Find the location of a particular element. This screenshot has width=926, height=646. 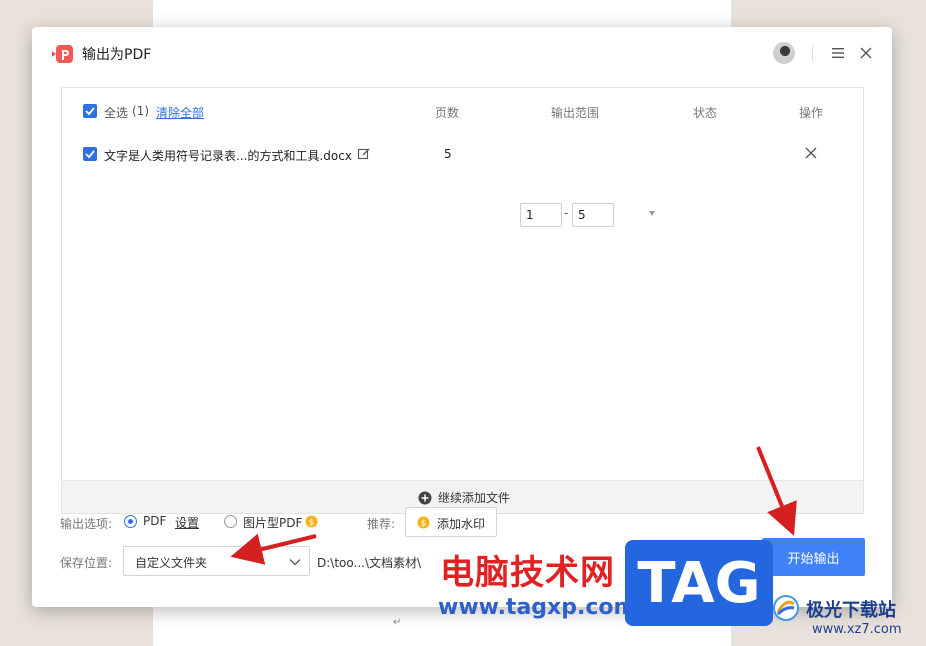

arrow-to-save-location is located at coordinates (273, 549).